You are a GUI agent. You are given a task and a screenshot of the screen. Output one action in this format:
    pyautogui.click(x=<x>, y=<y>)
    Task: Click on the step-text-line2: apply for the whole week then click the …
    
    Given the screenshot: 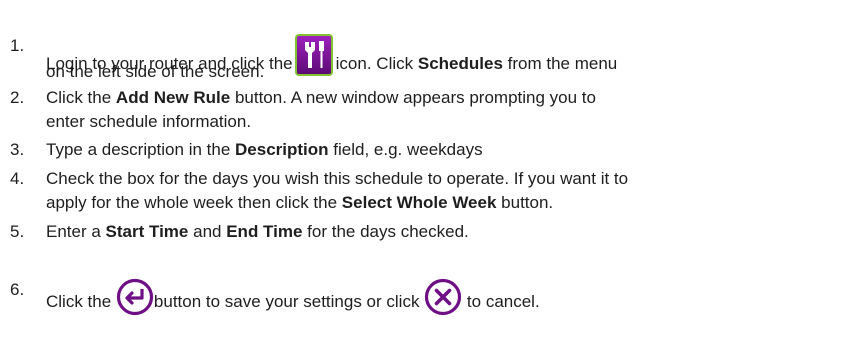 What is the action you would take?
    pyautogui.click(x=300, y=202)
    